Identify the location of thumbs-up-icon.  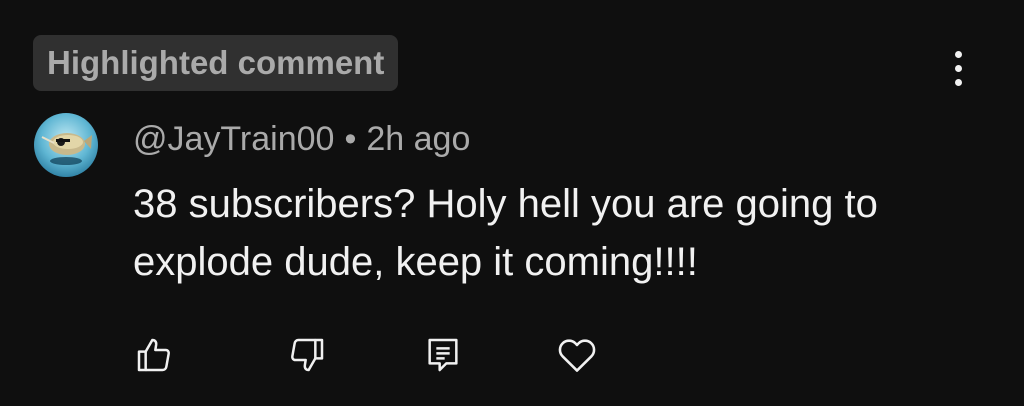
(153, 355).